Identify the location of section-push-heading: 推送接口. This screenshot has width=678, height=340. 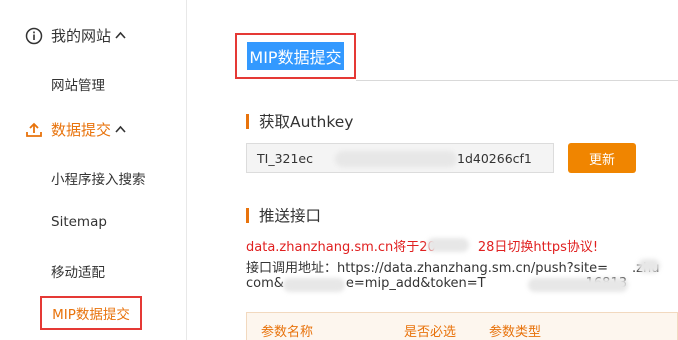
(283, 215).